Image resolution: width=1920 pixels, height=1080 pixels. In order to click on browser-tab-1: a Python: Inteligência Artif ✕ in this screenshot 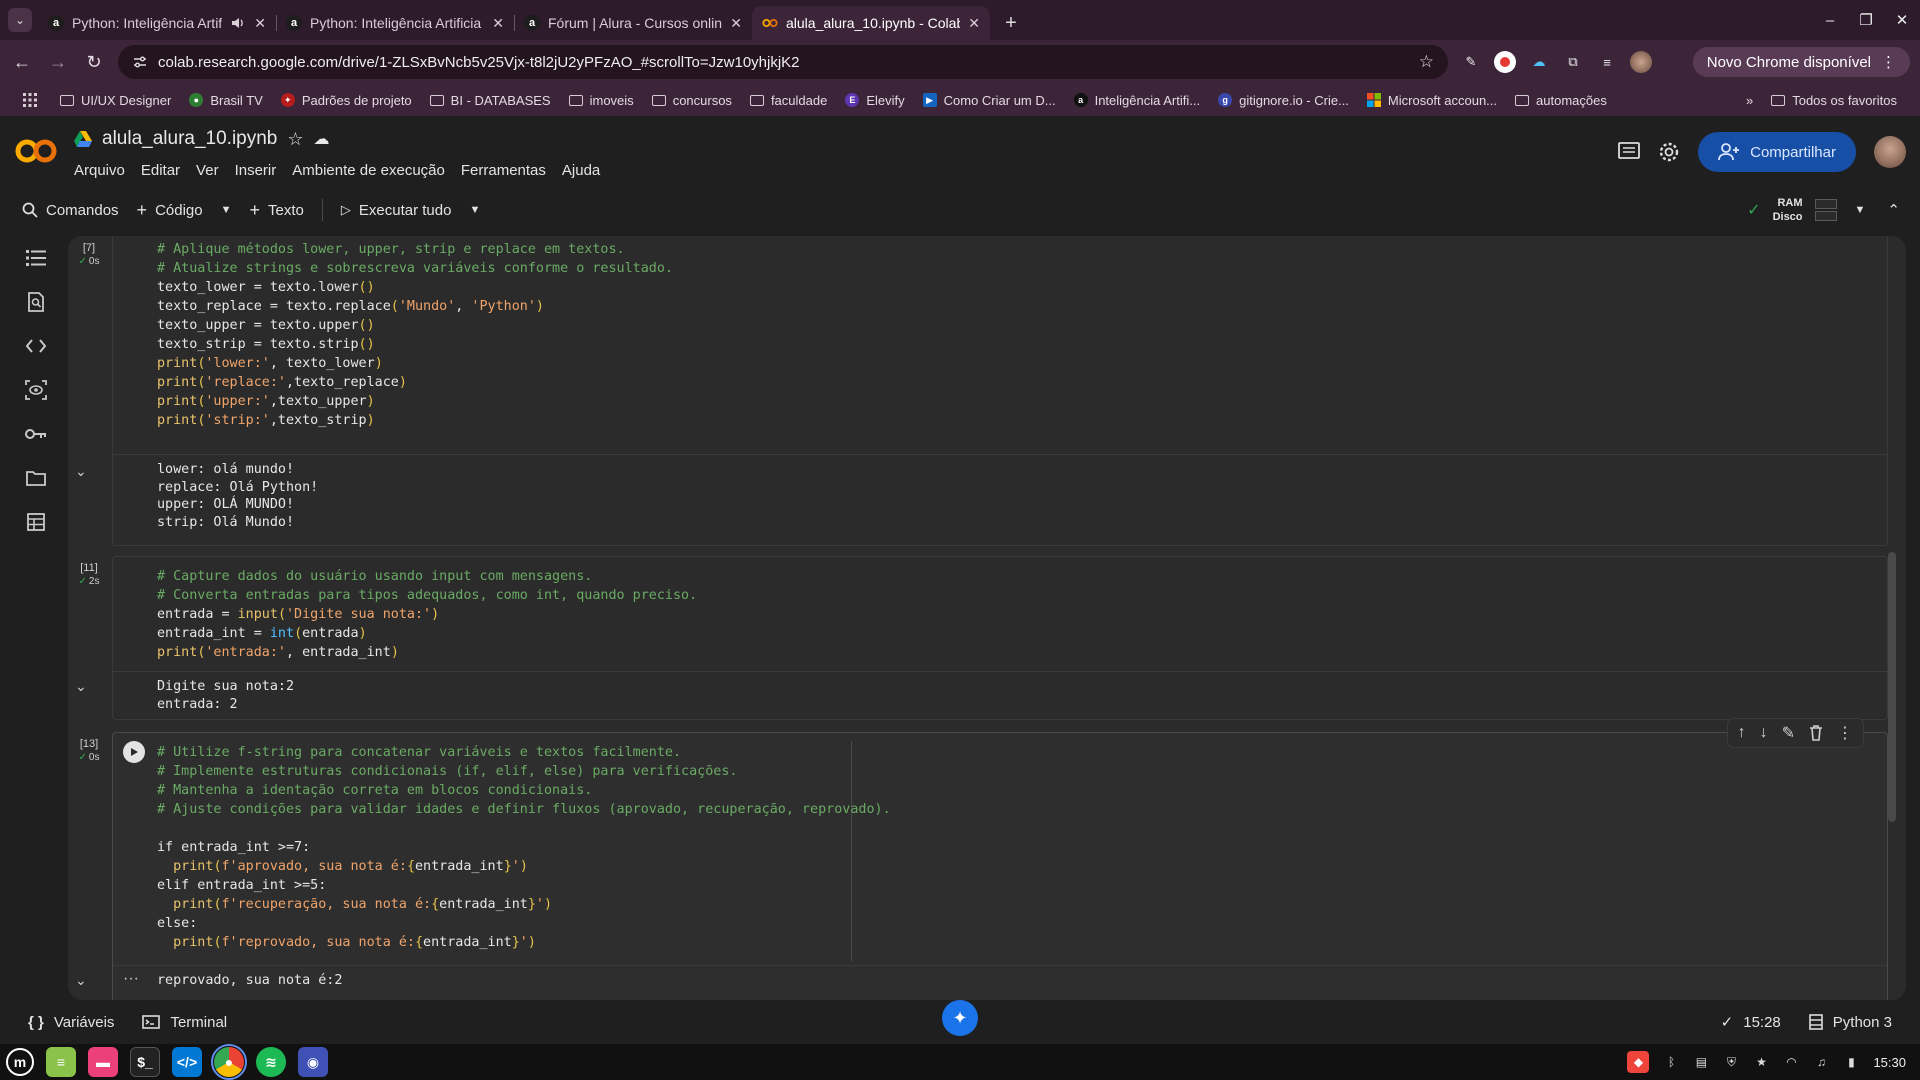, I will do `click(157, 23)`.